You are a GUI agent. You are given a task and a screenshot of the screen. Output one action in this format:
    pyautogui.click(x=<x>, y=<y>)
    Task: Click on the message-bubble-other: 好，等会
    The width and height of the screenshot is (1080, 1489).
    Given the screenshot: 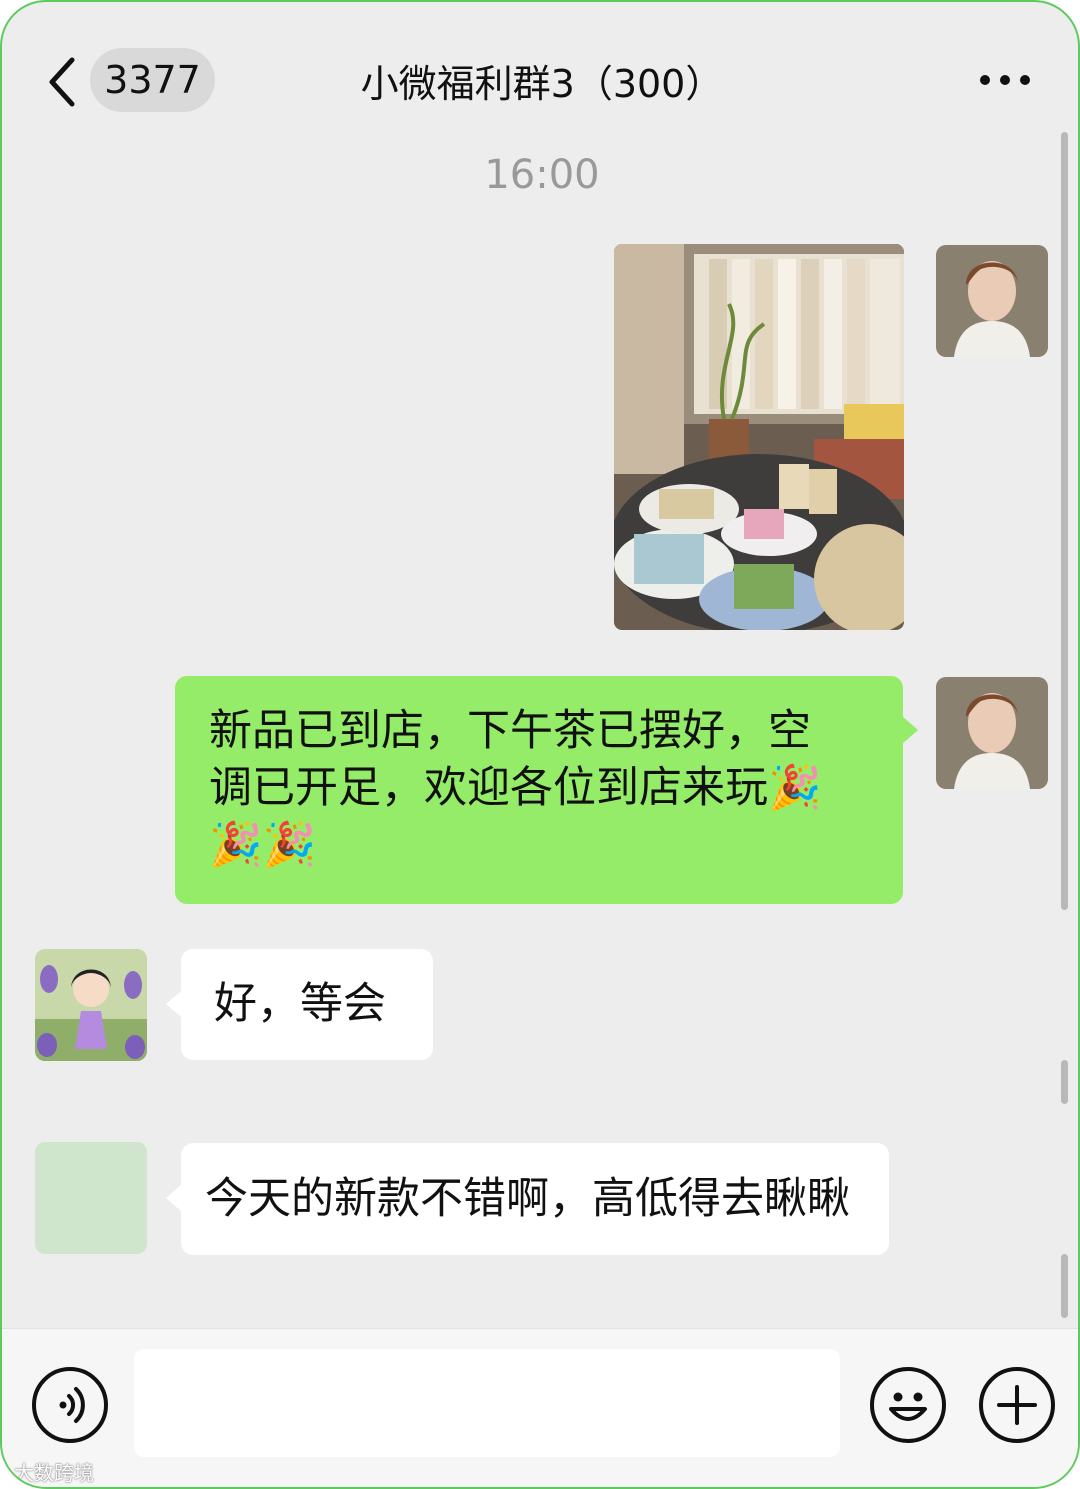 What is the action you would take?
    pyautogui.click(x=307, y=1004)
    